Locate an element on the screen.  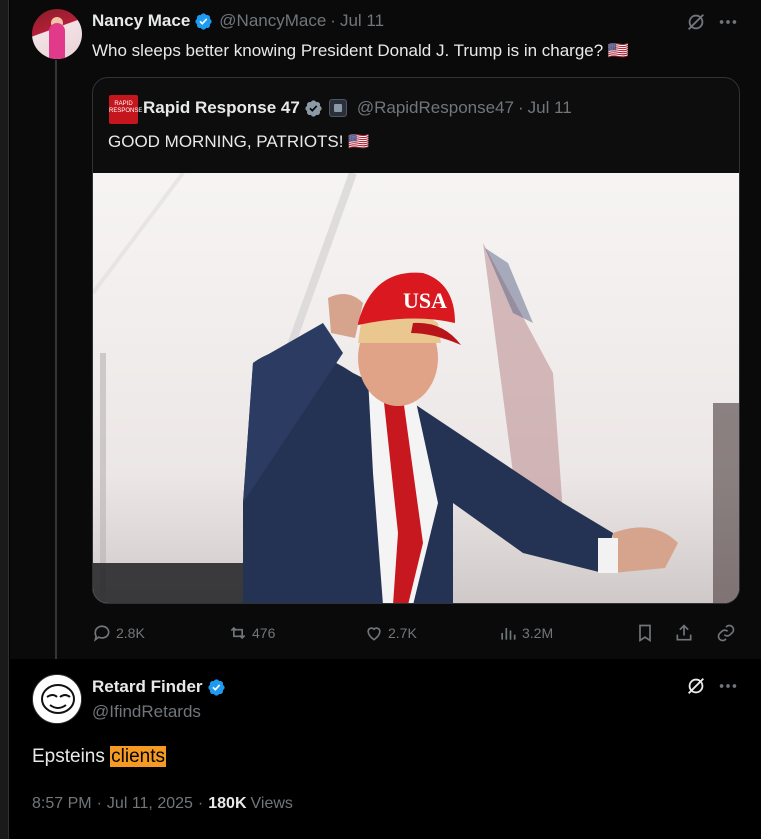
repost-button: 476 is located at coordinates (251, 633).